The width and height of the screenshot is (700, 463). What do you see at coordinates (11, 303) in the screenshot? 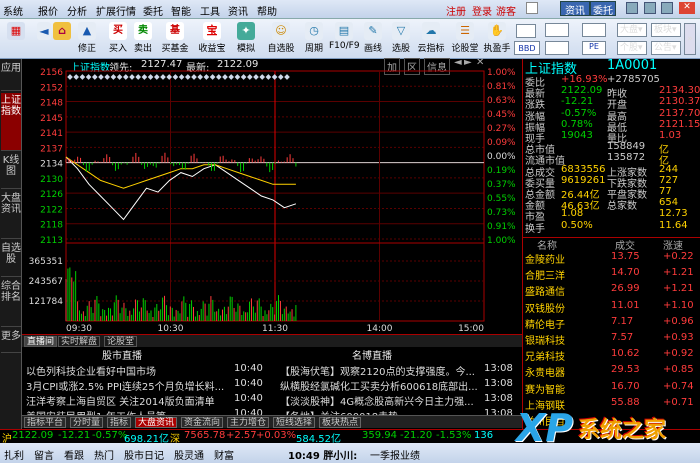
I see `sidetab-ranking: 综合排名` at bounding box center [11, 303].